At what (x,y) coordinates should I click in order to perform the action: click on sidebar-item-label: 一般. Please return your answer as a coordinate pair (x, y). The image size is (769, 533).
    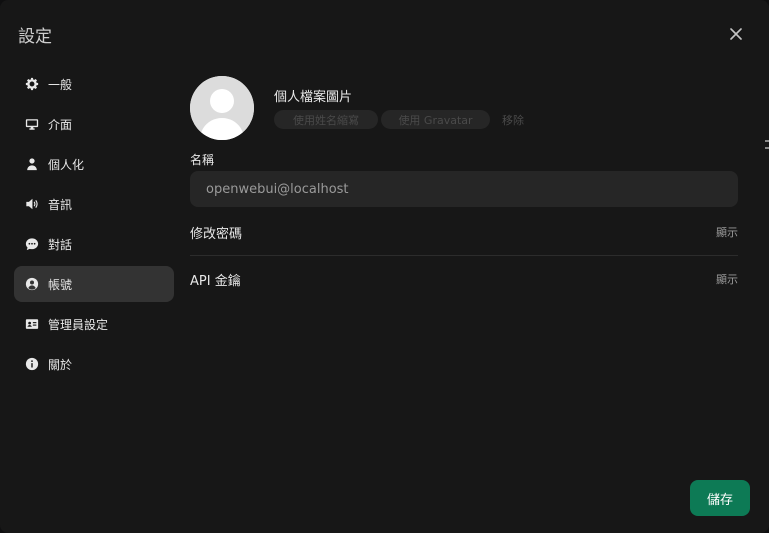
    Looking at the image, I should click on (60, 84).